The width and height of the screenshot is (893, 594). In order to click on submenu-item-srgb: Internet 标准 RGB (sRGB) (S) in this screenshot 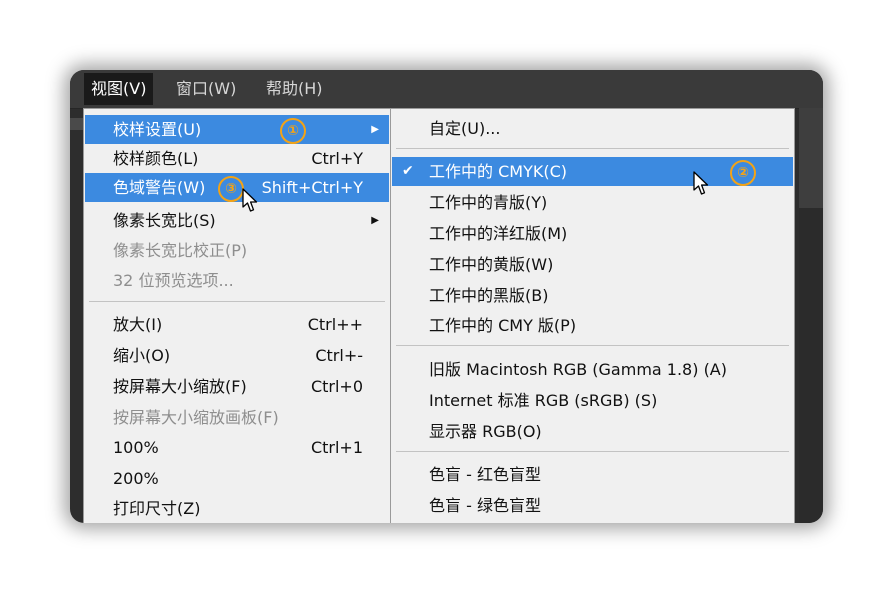, I will do `click(592, 400)`.